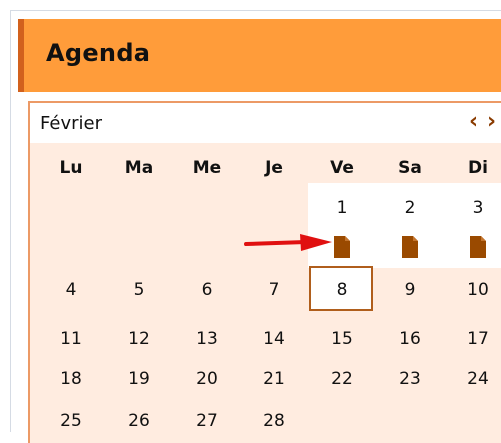 This screenshot has width=501, height=443. What do you see at coordinates (207, 421) in the screenshot?
I see `calendar-day: 27` at bounding box center [207, 421].